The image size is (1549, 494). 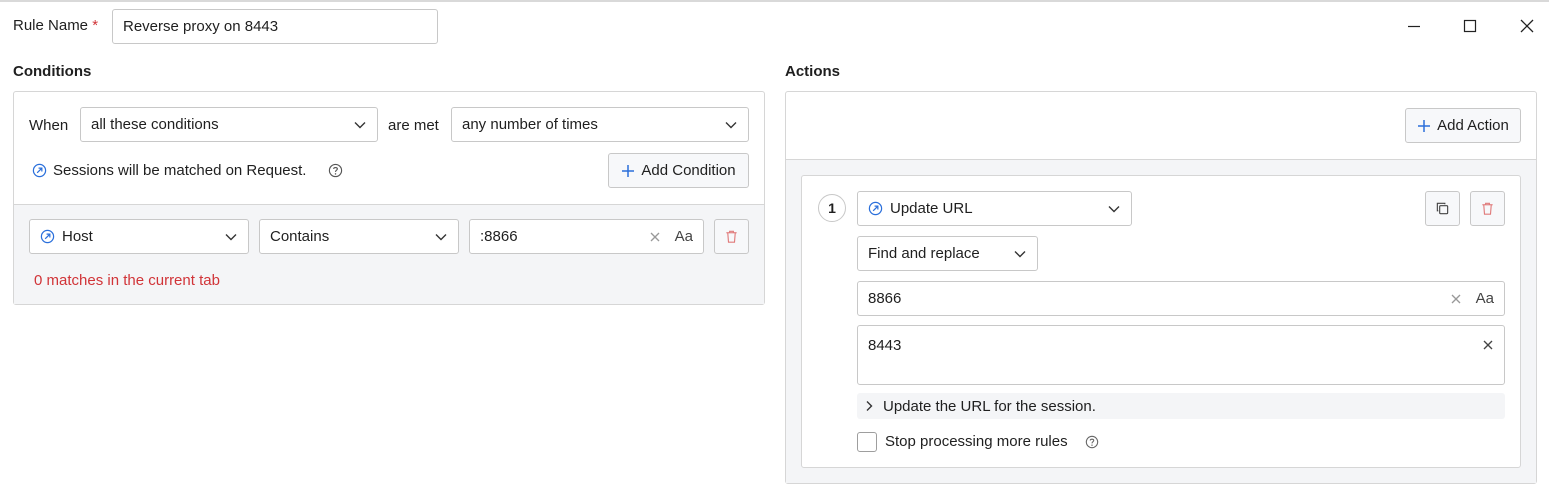 I want to click on copy-icon, so click(x=1442, y=208).